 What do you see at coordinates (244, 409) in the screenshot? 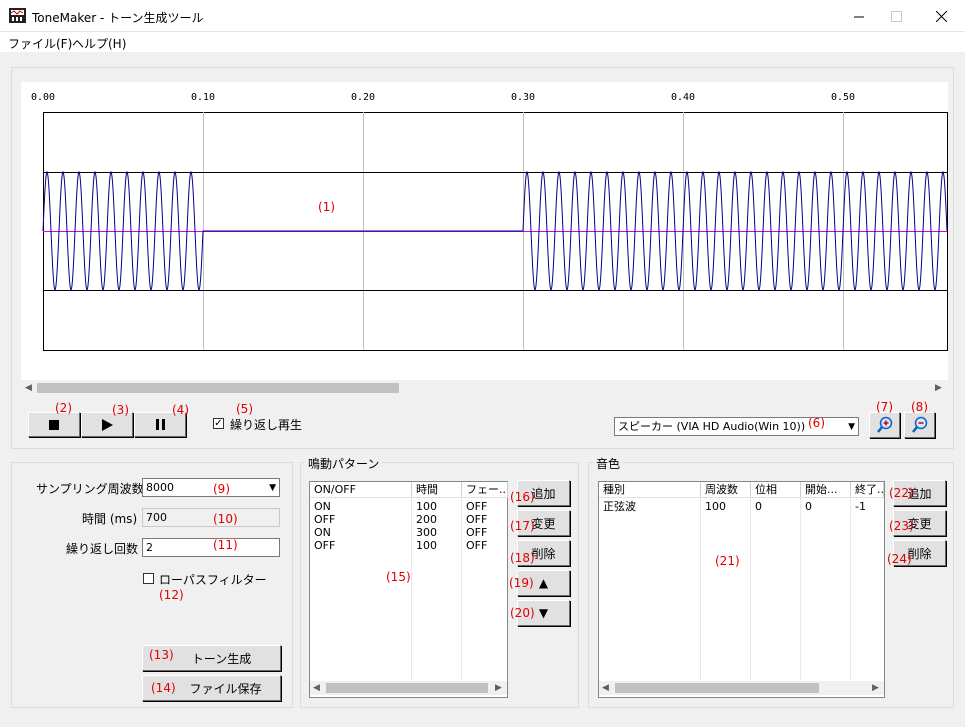
I see `repeat-annotation: (5)` at bounding box center [244, 409].